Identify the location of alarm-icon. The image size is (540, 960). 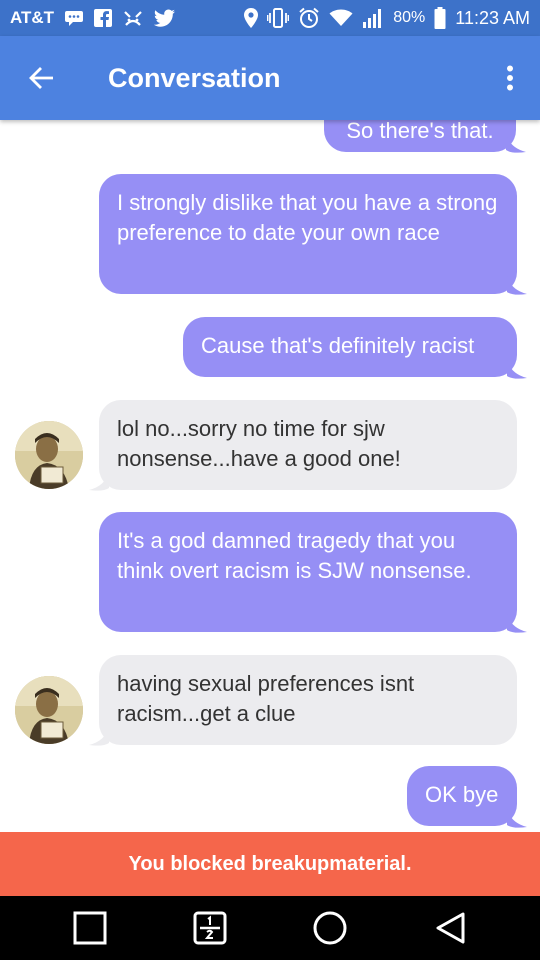
(309, 18).